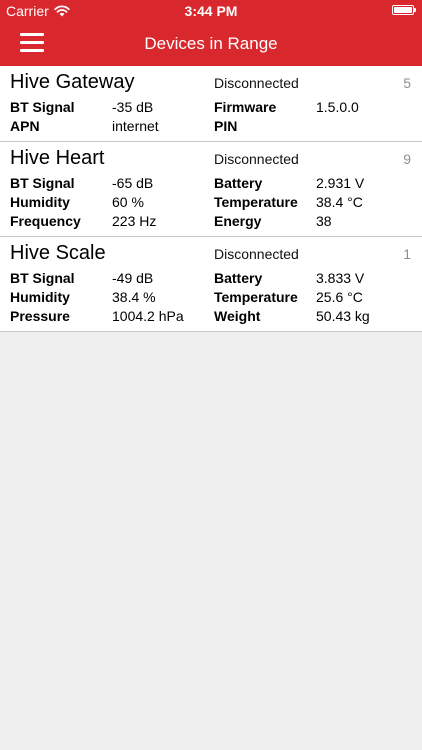  What do you see at coordinates (211, 82) in the screenshot?
I see `device-header: Hive Gateway Disconnected 5` at bounding box center [211, 82].